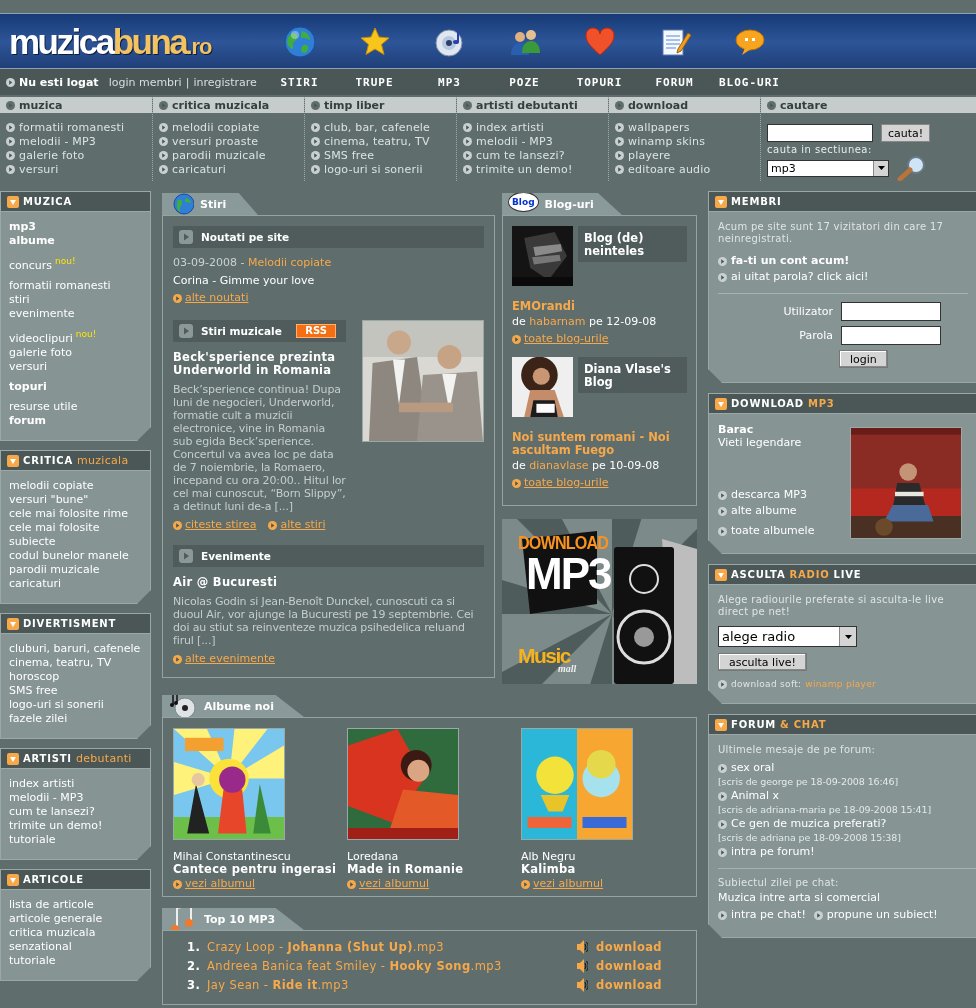  I want to click on sidebar-link: trimite un demo!, so click(75, 826).